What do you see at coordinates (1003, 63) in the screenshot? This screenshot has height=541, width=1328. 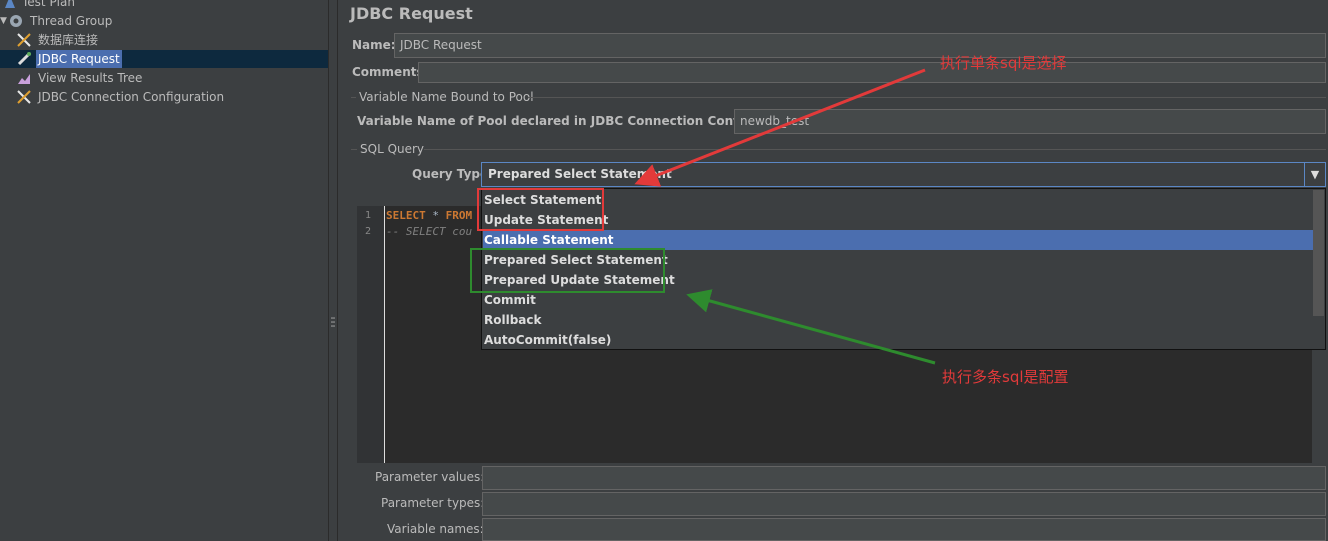 I see `single-sql-note: 执行单条sql是选择` at bounding box center [1003, 63].